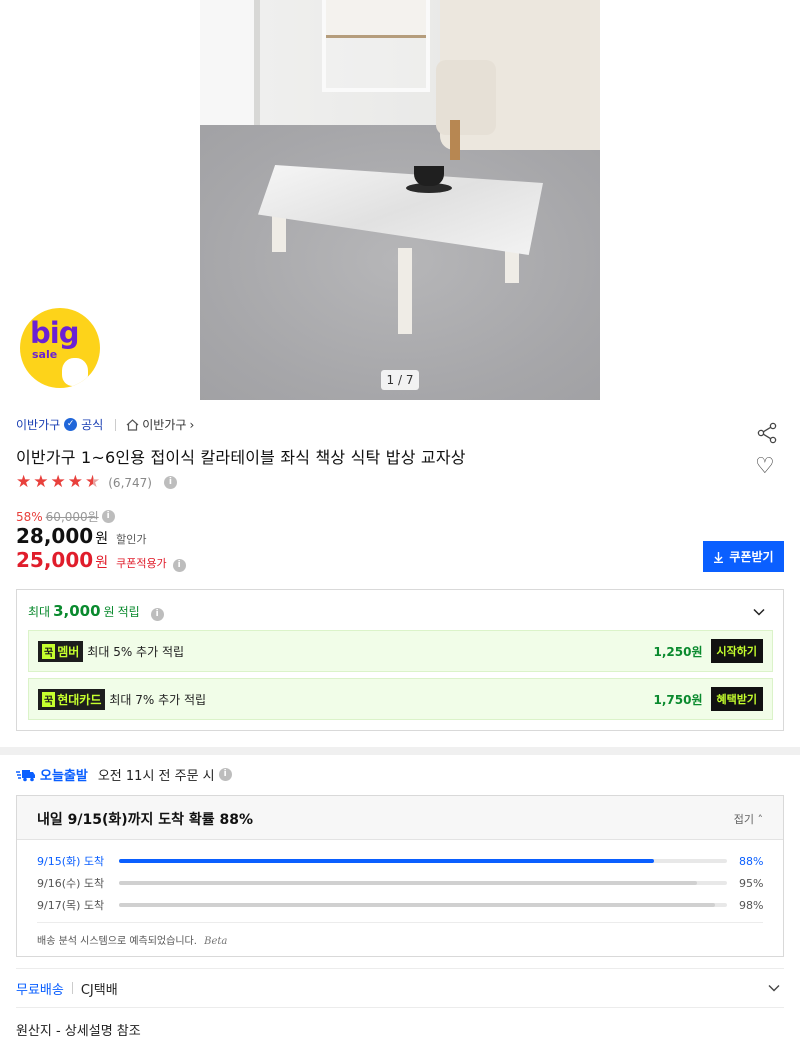 The height and width of the screenshot is (1061, 800). I want to click on arrival-row: 9/16(수) 도착 95%, so click(400, 883).